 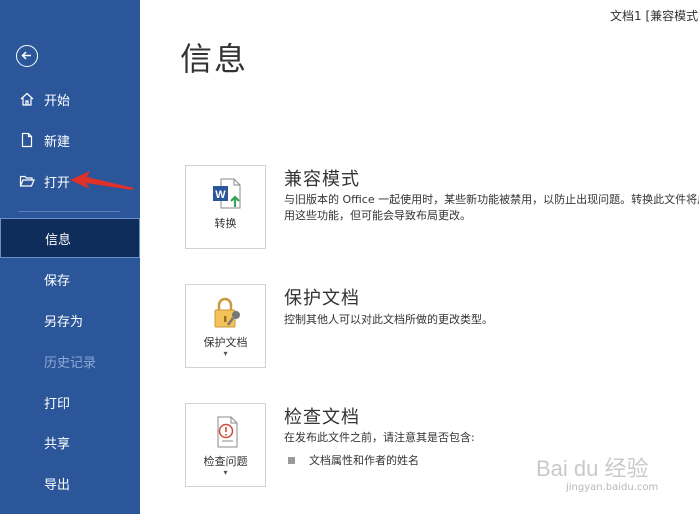 I want to click on nav-share-label: 共享, so click(x=57, y=444).